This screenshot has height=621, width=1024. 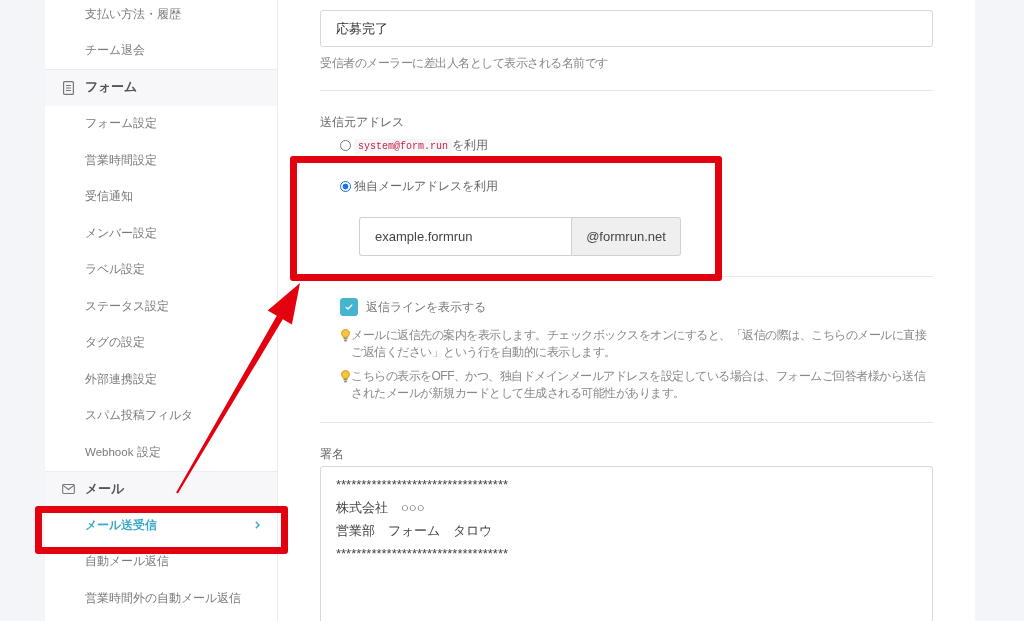 I want to click on sidebar-item: メール送受信, so click(x=161, y=525).